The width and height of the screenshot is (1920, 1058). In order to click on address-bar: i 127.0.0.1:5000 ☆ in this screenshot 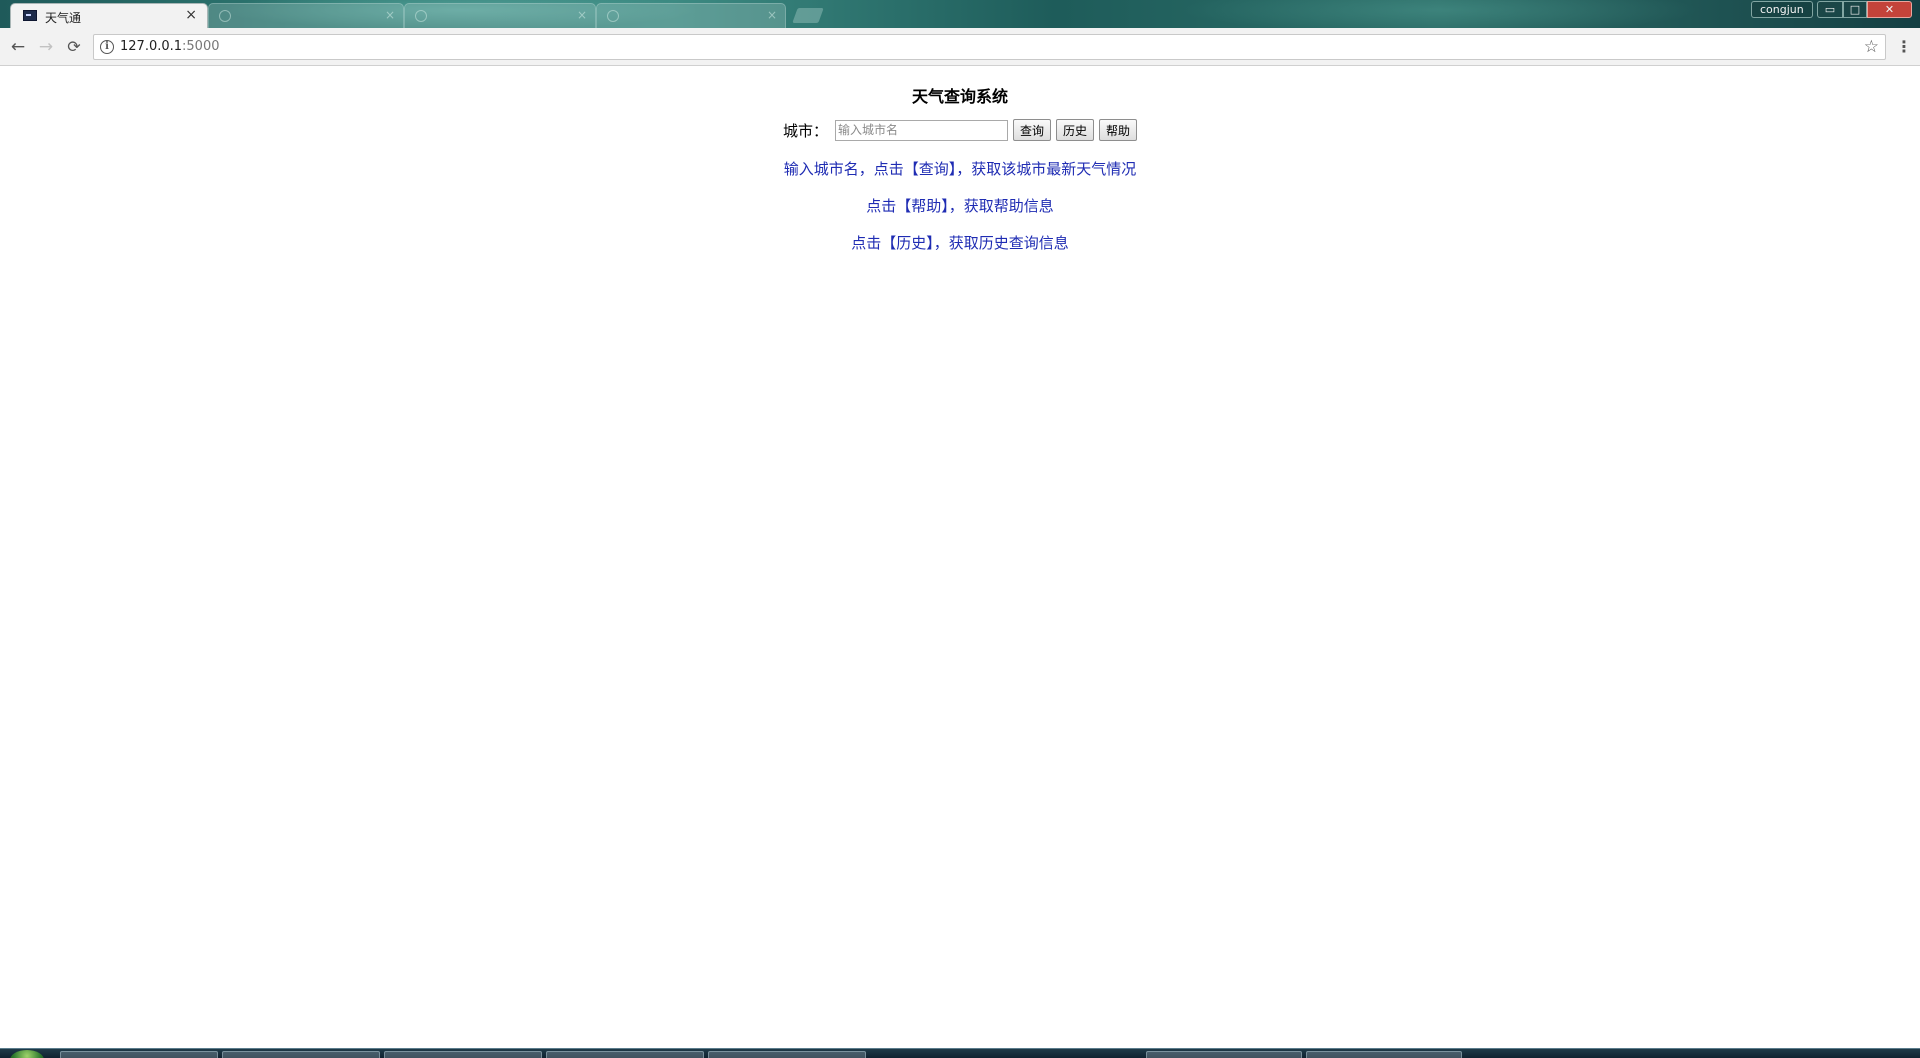, I will do `click(989, 47)`.